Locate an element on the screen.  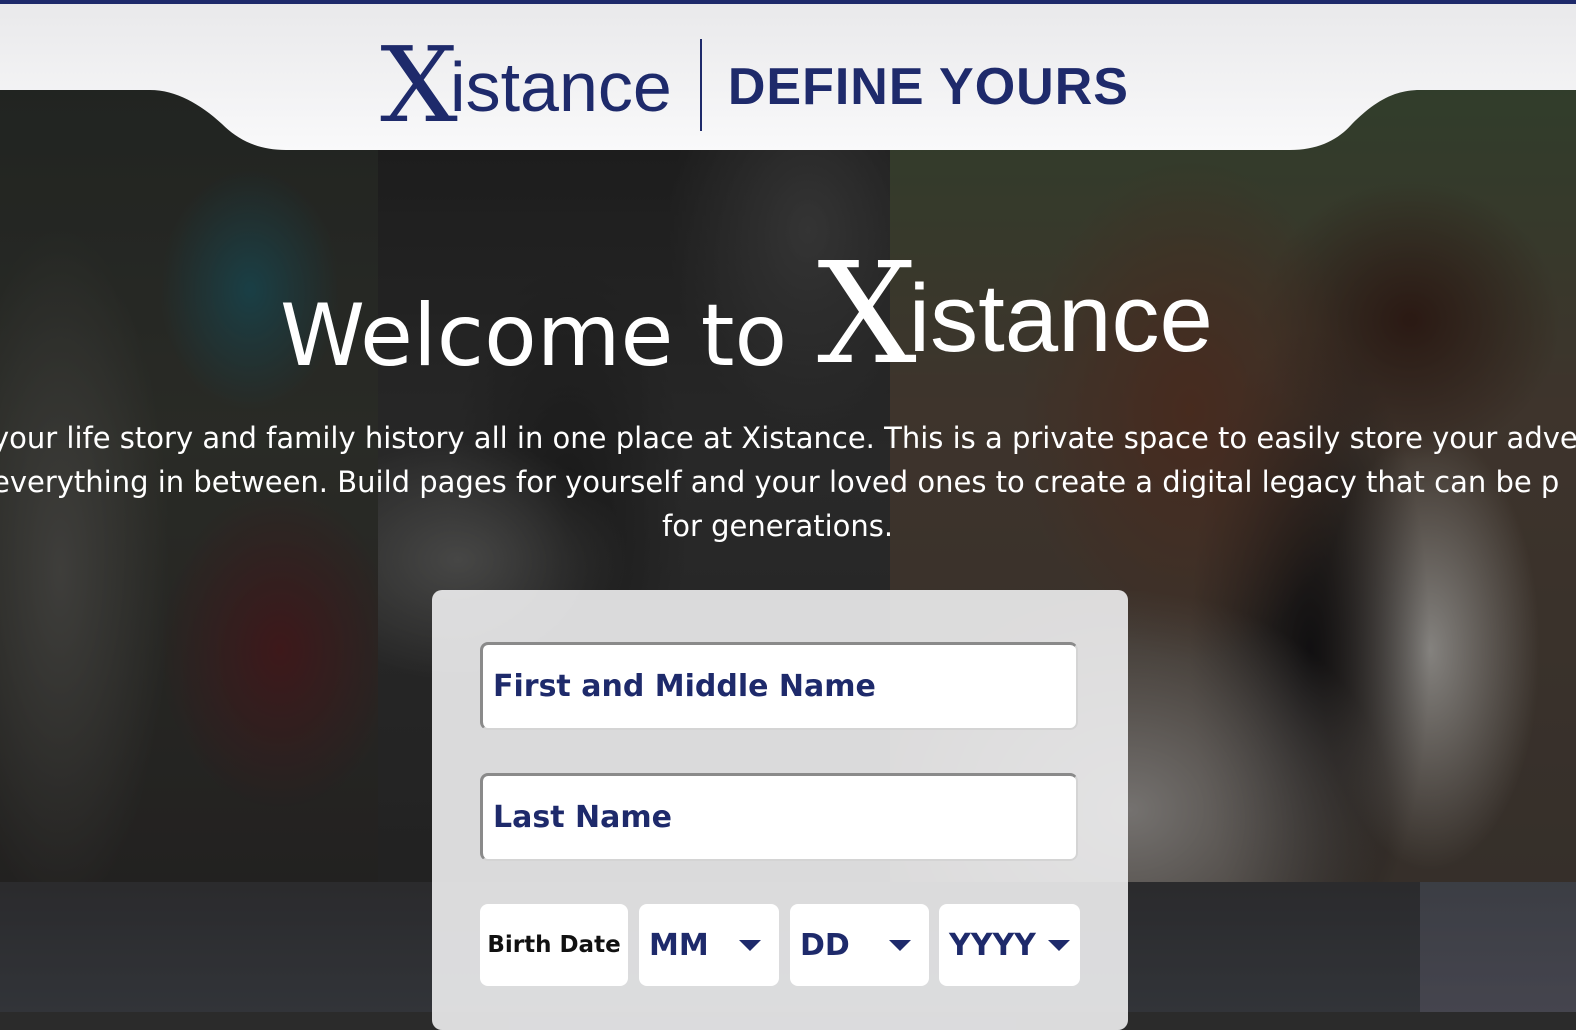
hero-logo-x-glyph: X is located at coordinates (867, 314).